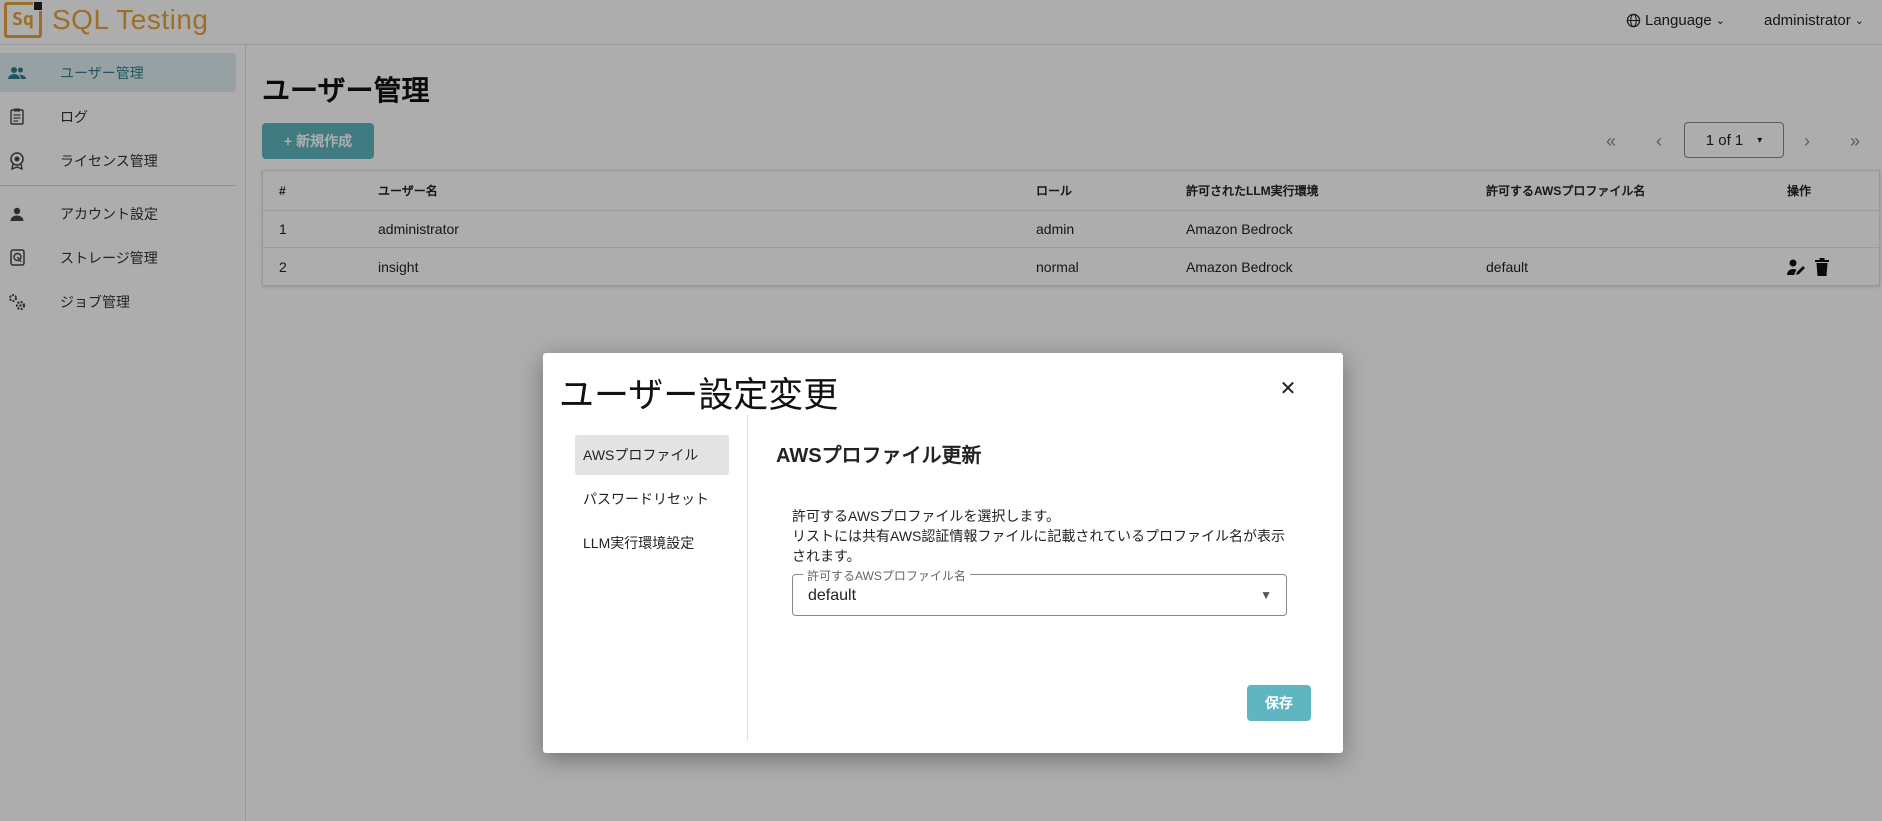 This screenshot has height=821, width=1882. I want to click on dialog-tab-label: パスワードリセット, so click(646, 499).